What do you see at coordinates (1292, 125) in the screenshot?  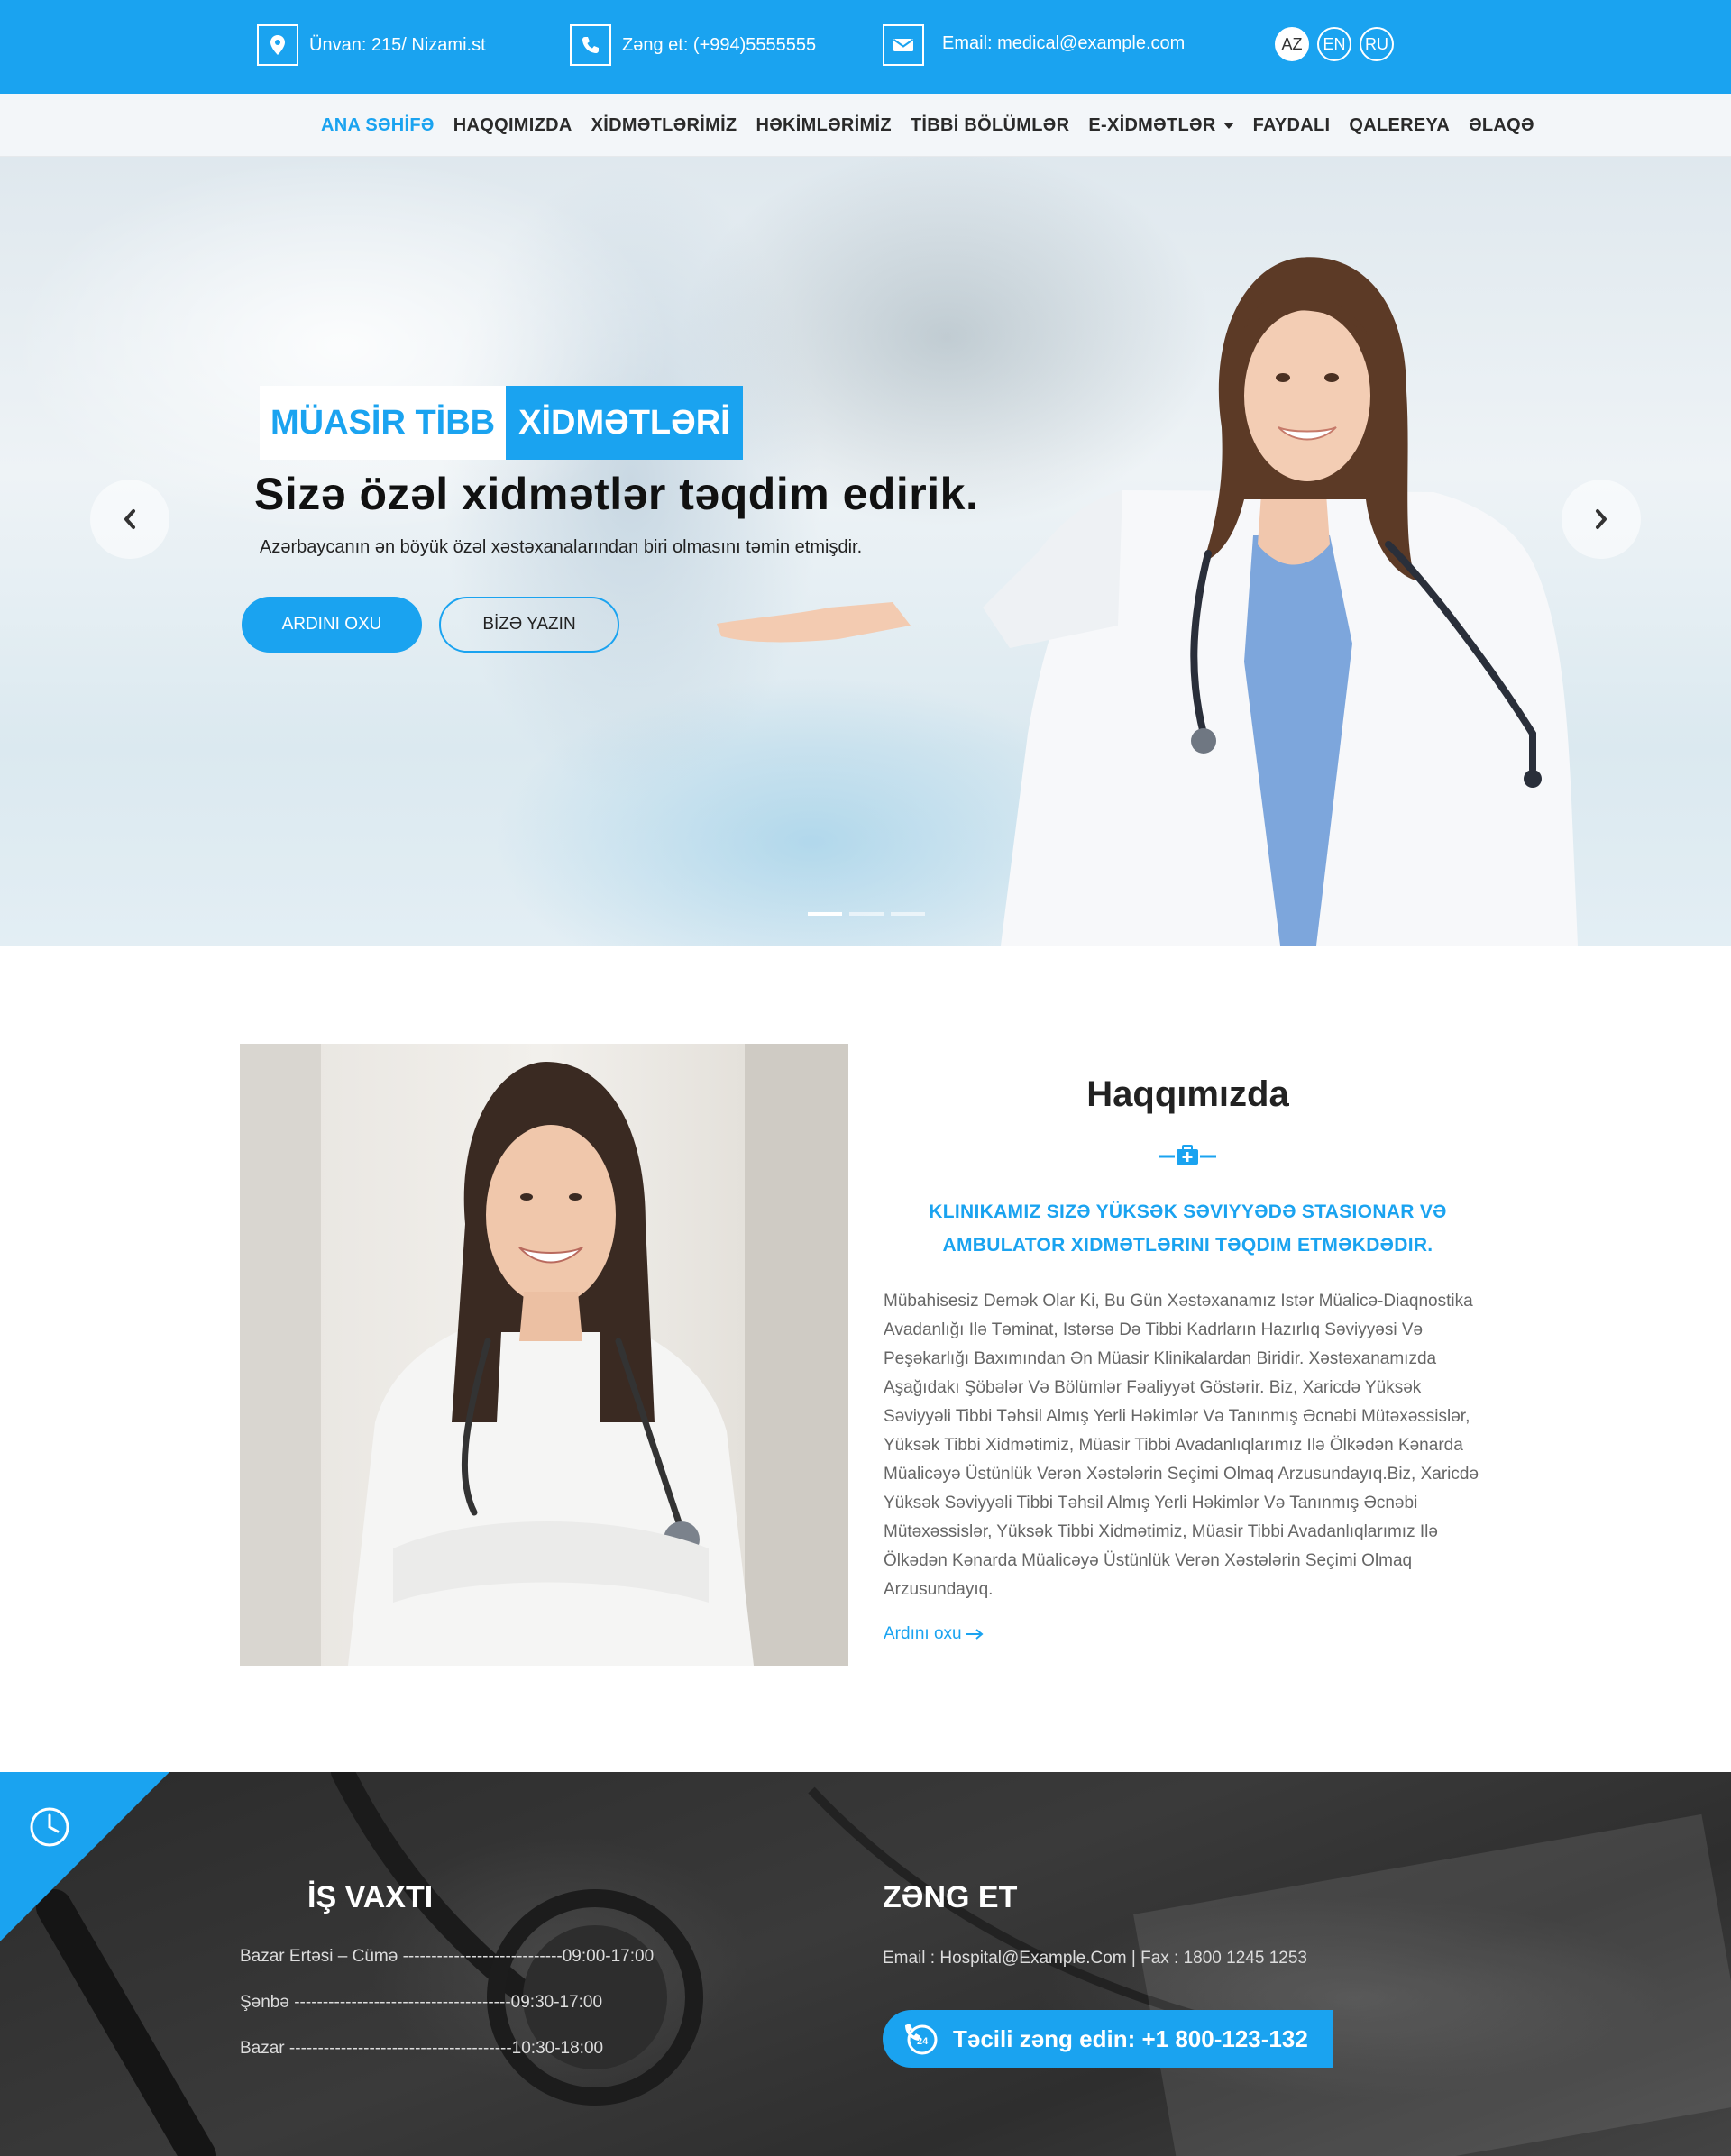 I see `nav-item-useful: FAYDALI` at bounding box center [1292, 125].